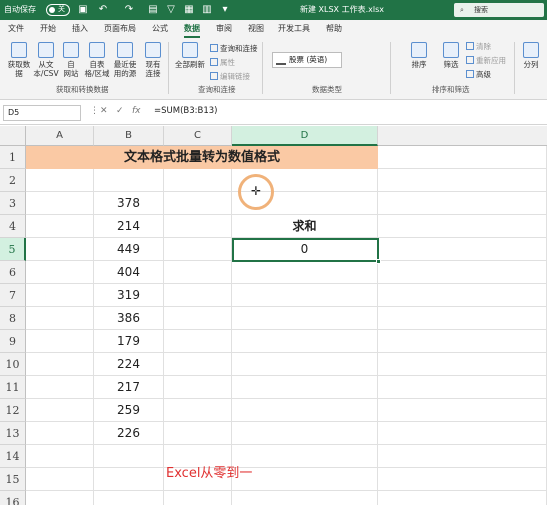 The width and height of the screenshot is (547, 505). What do you see at coordinates (104, 111) in the screenshot?
I see `cancel-icon: ✕` at bounding box center [104, 111].